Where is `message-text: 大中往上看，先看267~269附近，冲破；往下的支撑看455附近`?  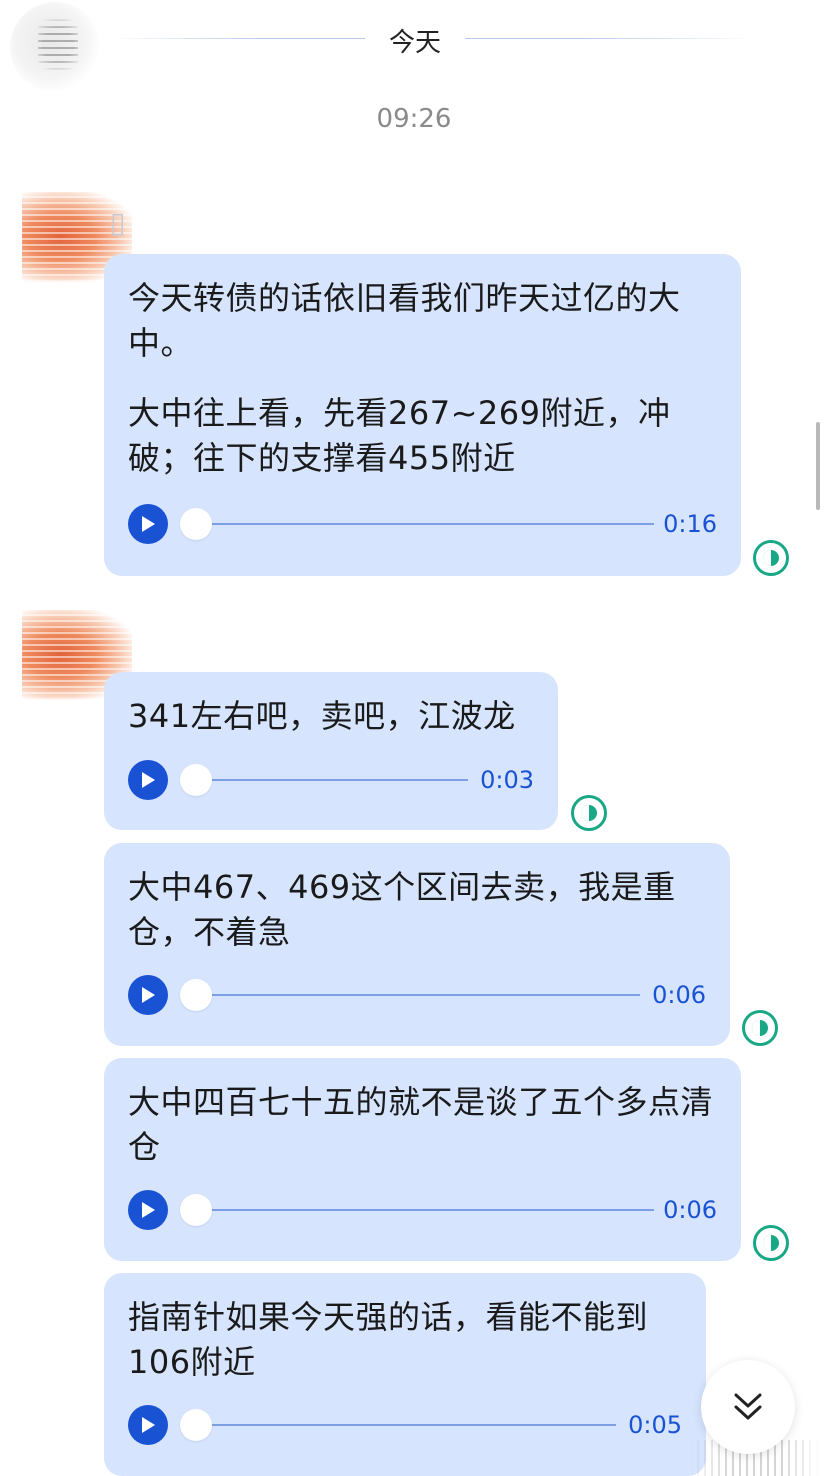 message-text: 大中往上看，先看267~269附近，冲破；往下的支撑看455附近 is located at coordinates (399, 435).